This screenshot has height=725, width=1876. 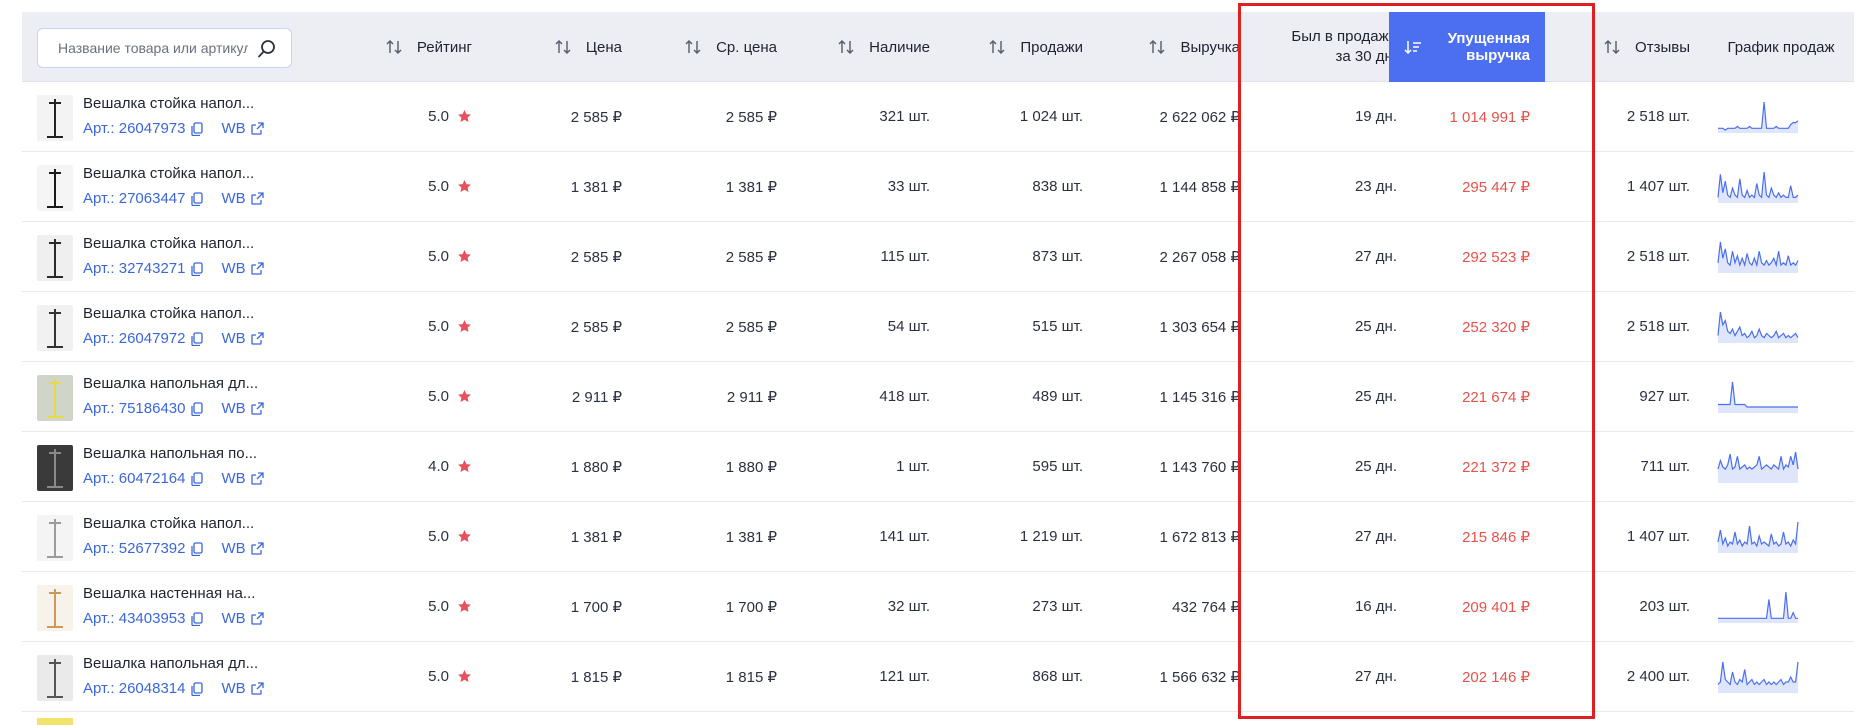 What do you see at coordinates (596, 327) in the screenshot?
I see `price-cell: 2 585 ₽` at bounding box center [596, 327].